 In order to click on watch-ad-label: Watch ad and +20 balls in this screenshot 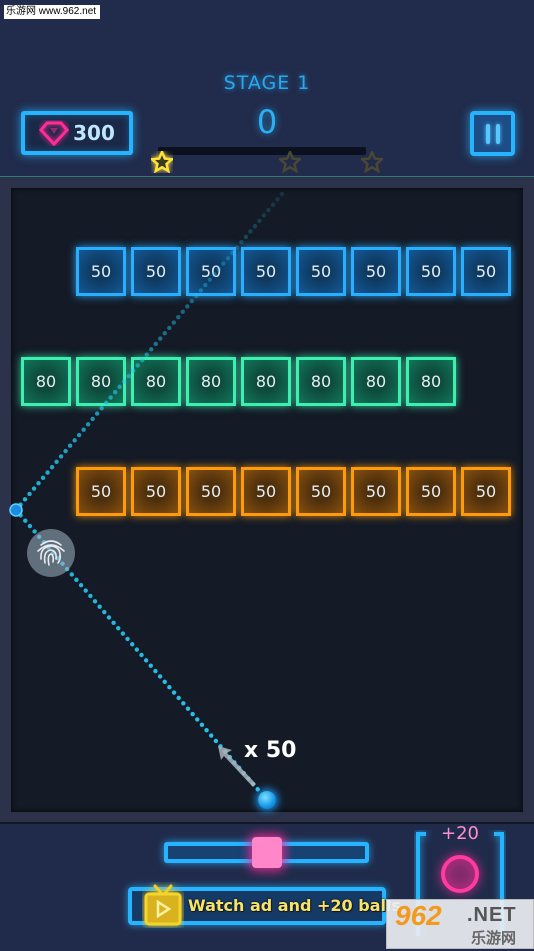, I will do `click(294, 905)`.